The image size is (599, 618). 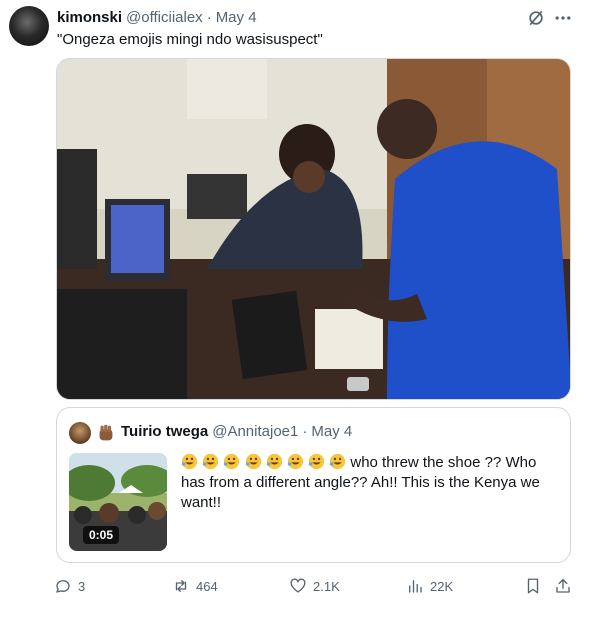 What do you see at coordinates (207, 586) in the screenshot?
I see `repost-count: 464` at bounding box center [207, 586].